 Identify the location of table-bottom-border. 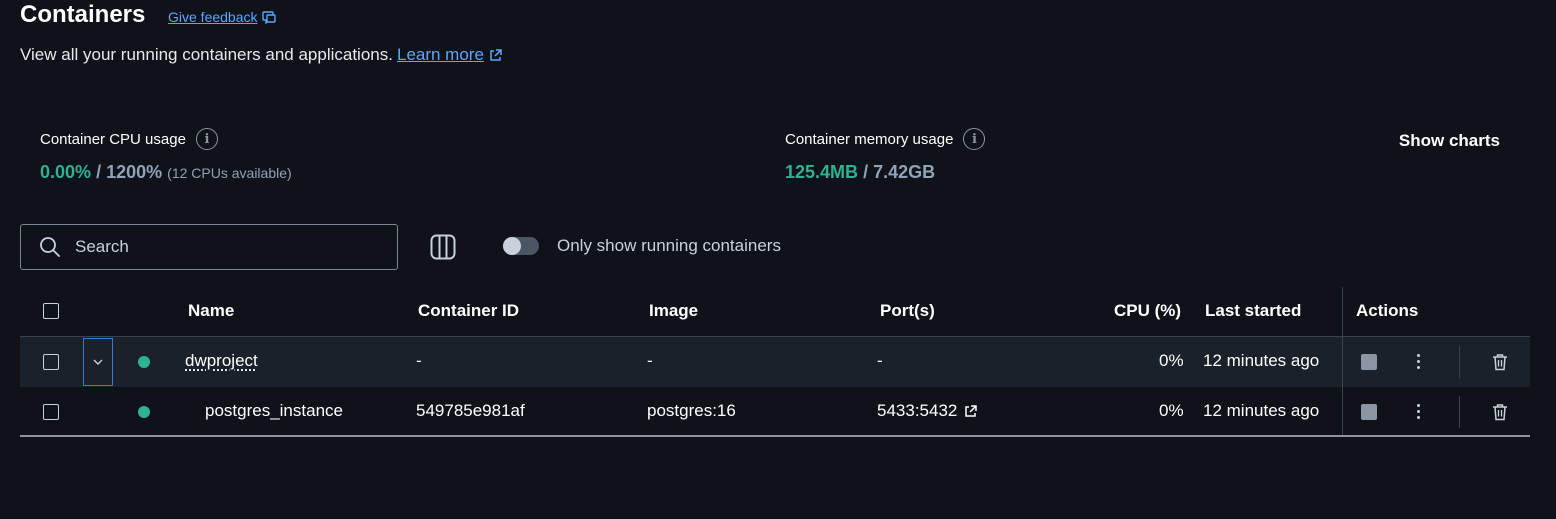
(775, 436).